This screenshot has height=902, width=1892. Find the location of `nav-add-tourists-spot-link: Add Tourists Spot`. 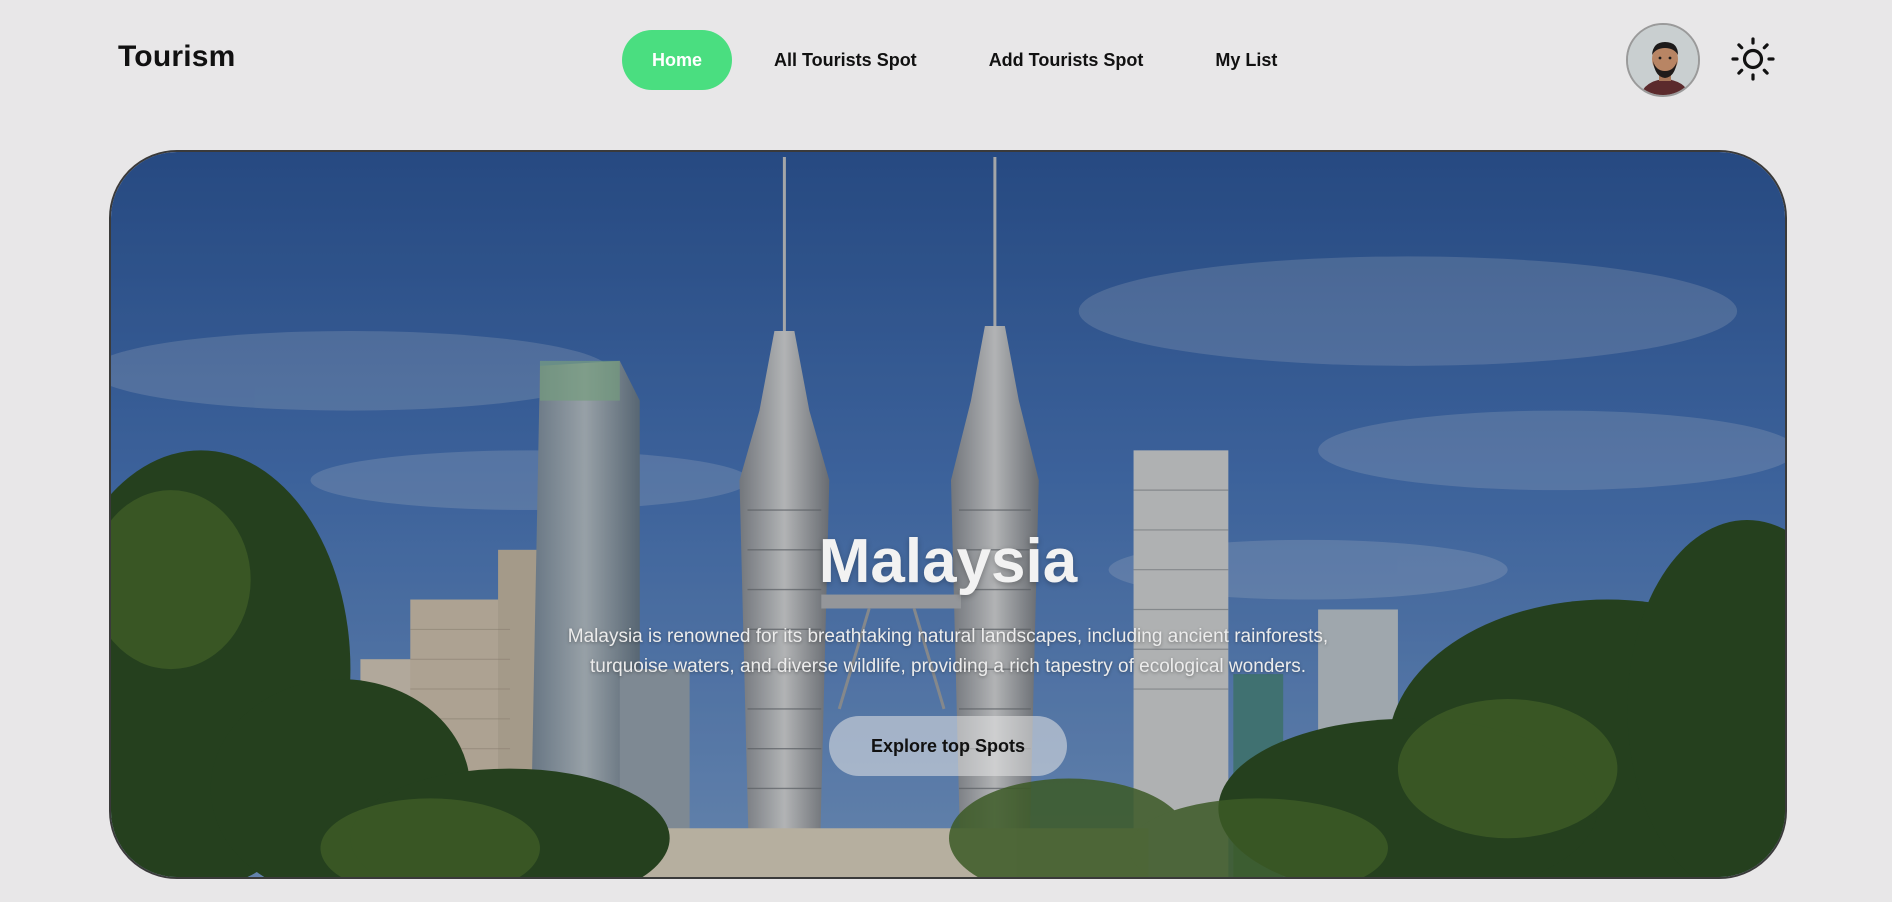

nav-add-tourists-spot-link: Add Tourists Spot is located at coordinates (1066, 60).